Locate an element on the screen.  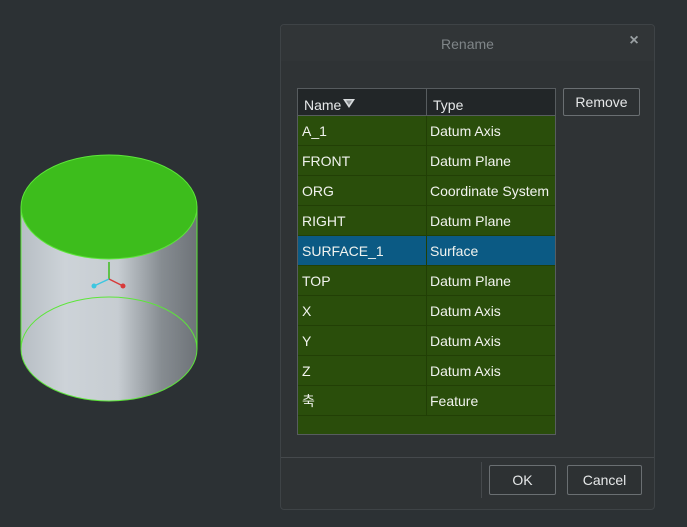
column-header-type: Type is located at coordinates (493, 102).